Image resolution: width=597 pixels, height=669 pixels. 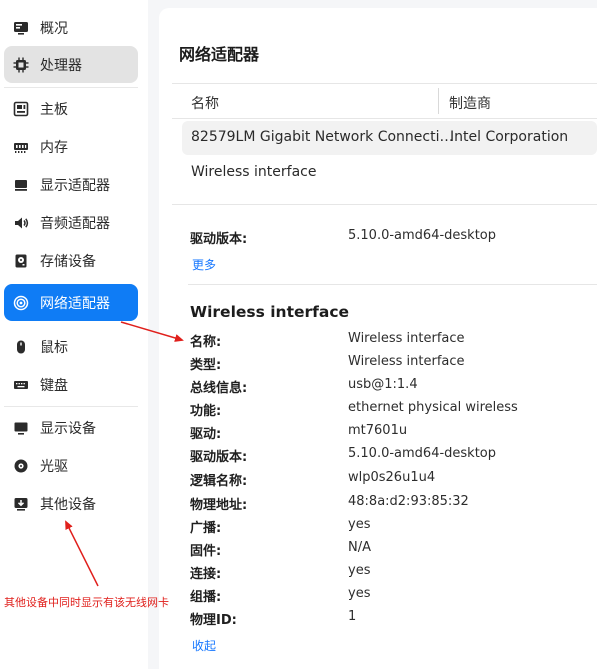 What do you see at coordinates (422, 453) in the screenshot?
I see `field-value: 5.10.0-amd64-desktop` at bounding box center [422, 453].